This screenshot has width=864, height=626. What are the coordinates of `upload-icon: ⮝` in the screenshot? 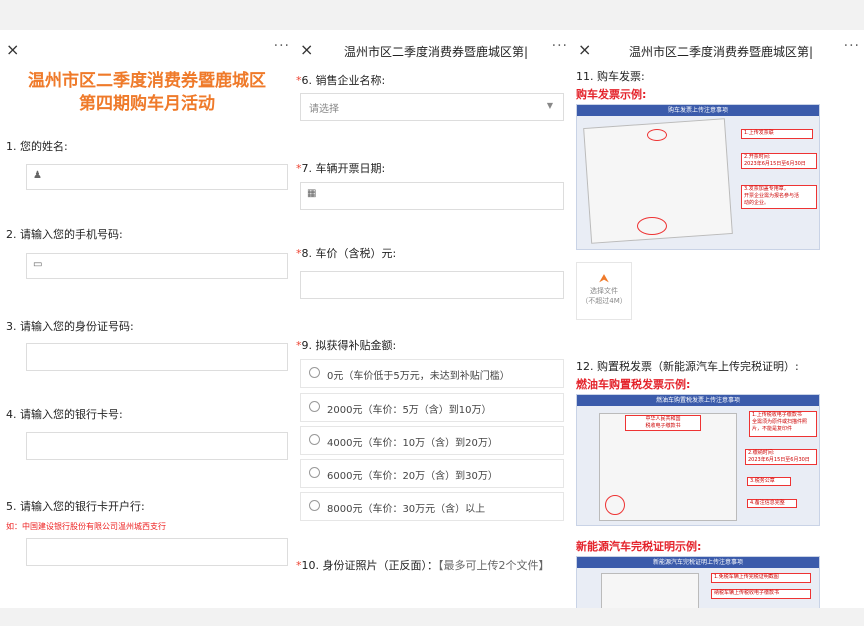 It's located at (604, 278).